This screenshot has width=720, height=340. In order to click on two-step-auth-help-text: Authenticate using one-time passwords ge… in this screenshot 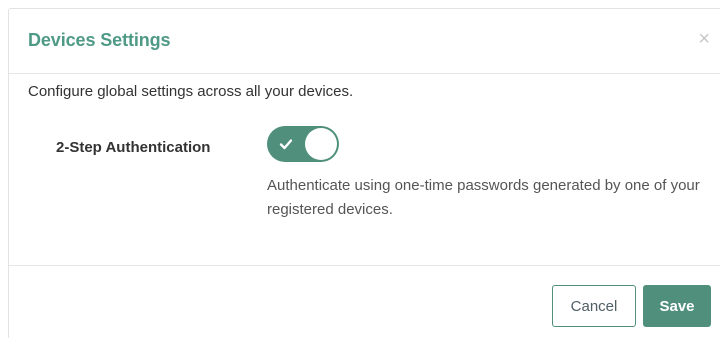, I will do `click(483, 197)`.